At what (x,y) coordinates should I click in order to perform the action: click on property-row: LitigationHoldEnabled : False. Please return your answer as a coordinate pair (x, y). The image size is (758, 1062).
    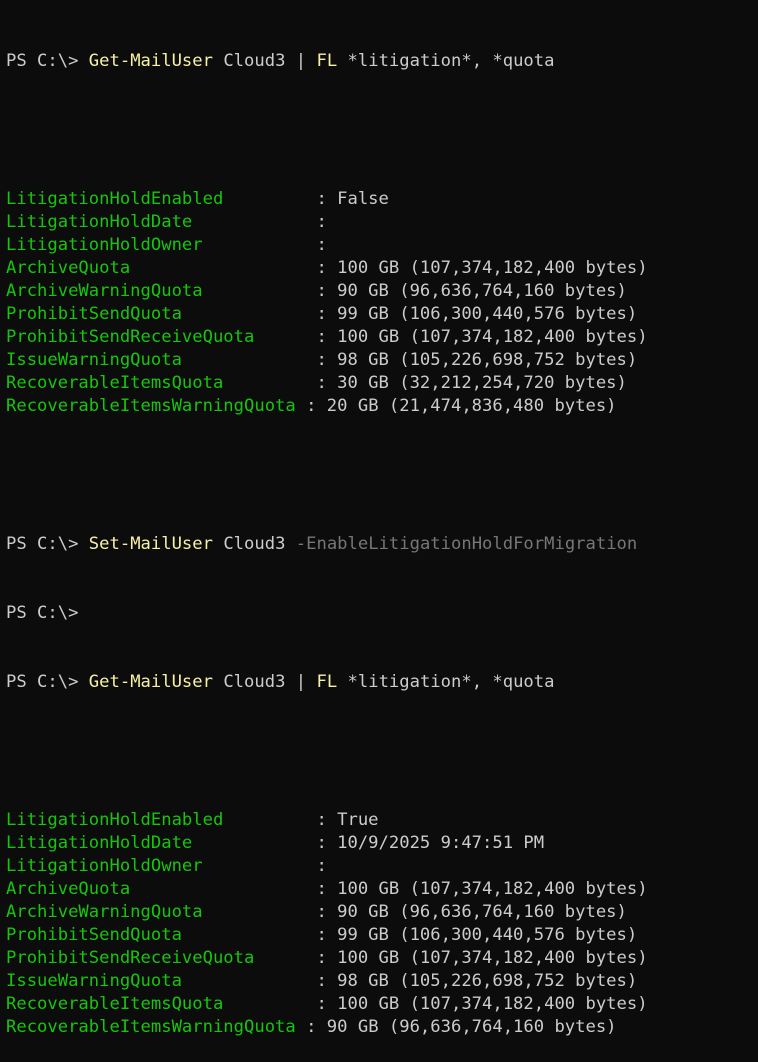
    Looking at the image, I should click on (382, 199).